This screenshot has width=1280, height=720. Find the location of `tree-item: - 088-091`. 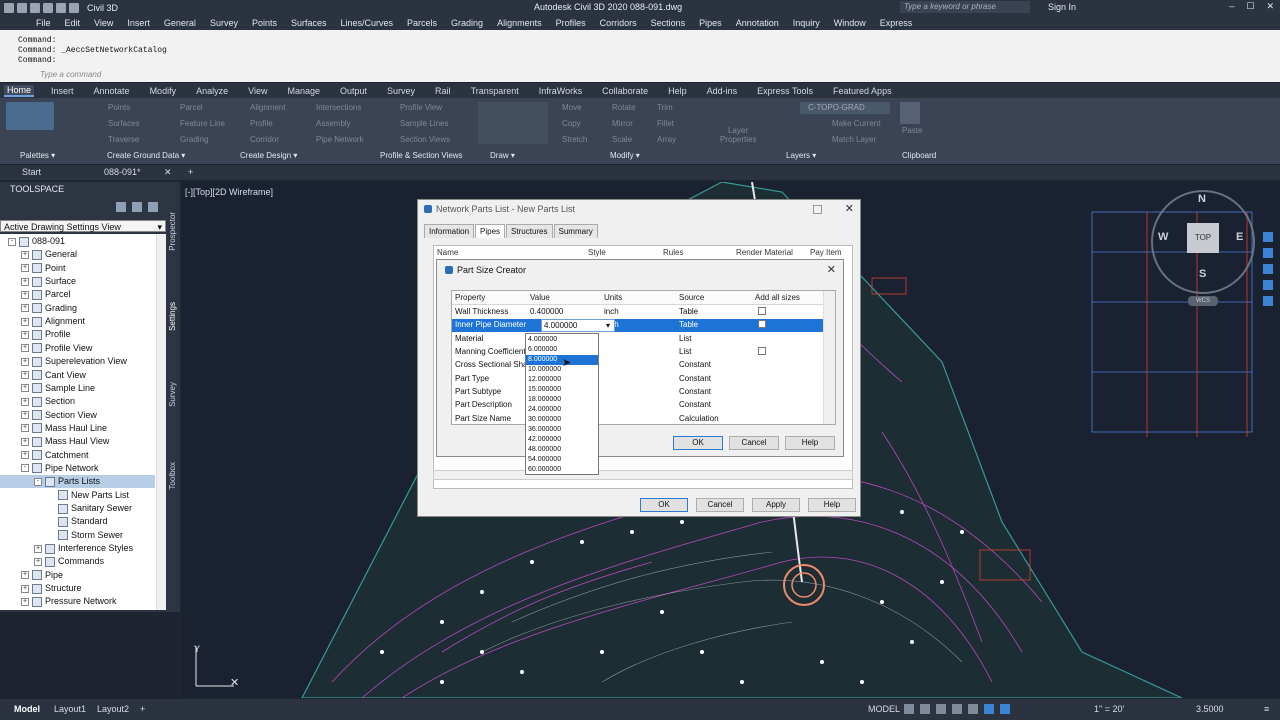

tree-item: - 088-091 is located at coordinates (36, 241).